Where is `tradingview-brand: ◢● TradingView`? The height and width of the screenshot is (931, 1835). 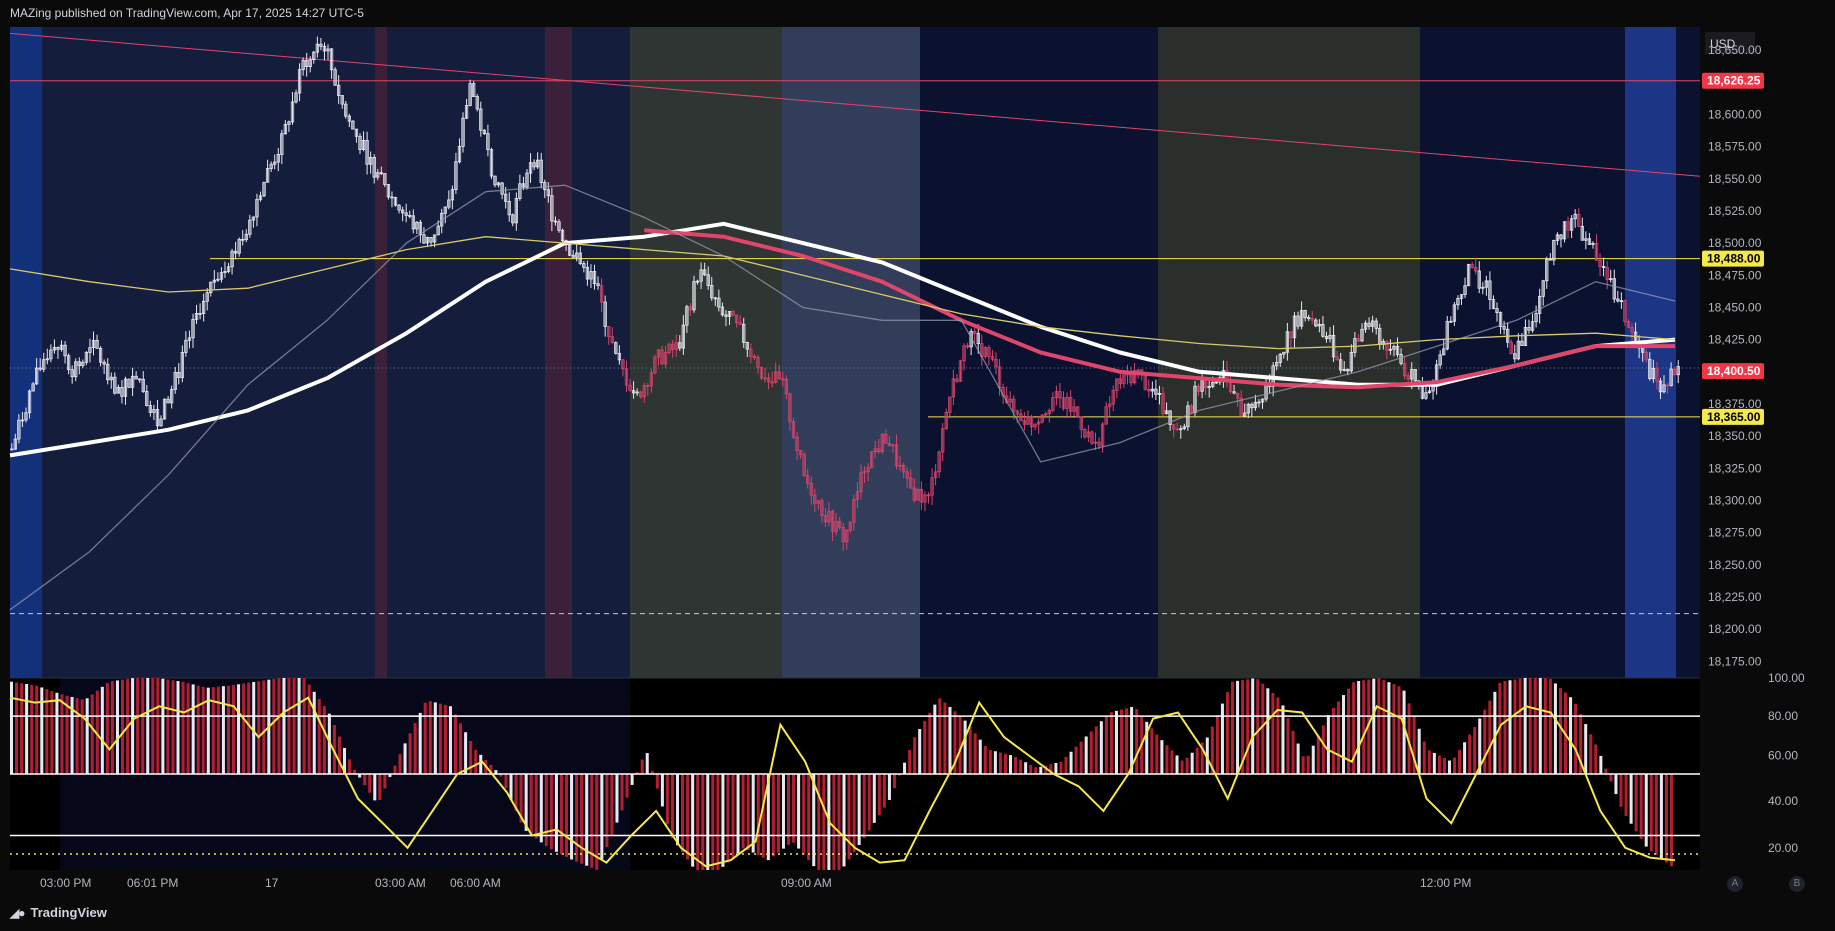 tradingview-brand: ◢● TradingView is located at coordinates (58, 912).